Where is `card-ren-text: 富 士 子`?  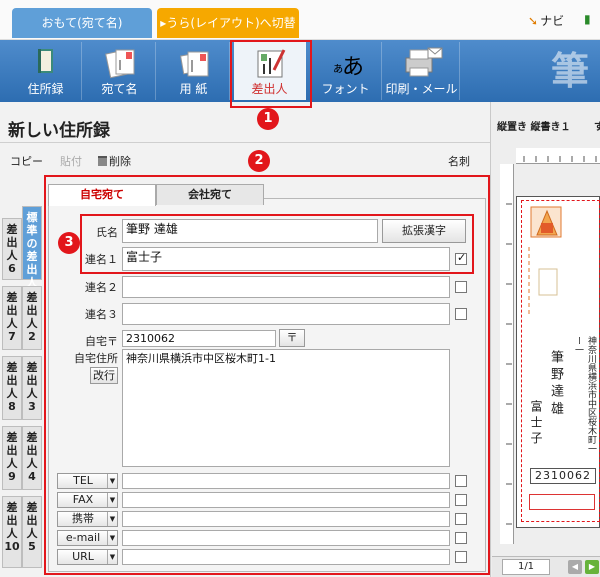 card-ren-text: 富 士 子 is located at coordinates (536, 422).